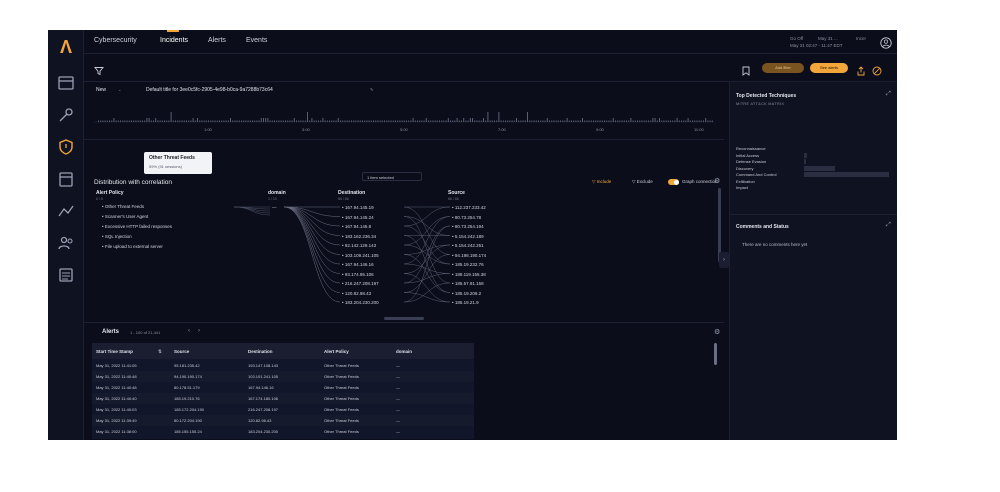 The width and height of the screenshot is (1000, 492). Describe the element at coordinates (66, 179) in the screenshot. I see `calendar-icon` at that location.